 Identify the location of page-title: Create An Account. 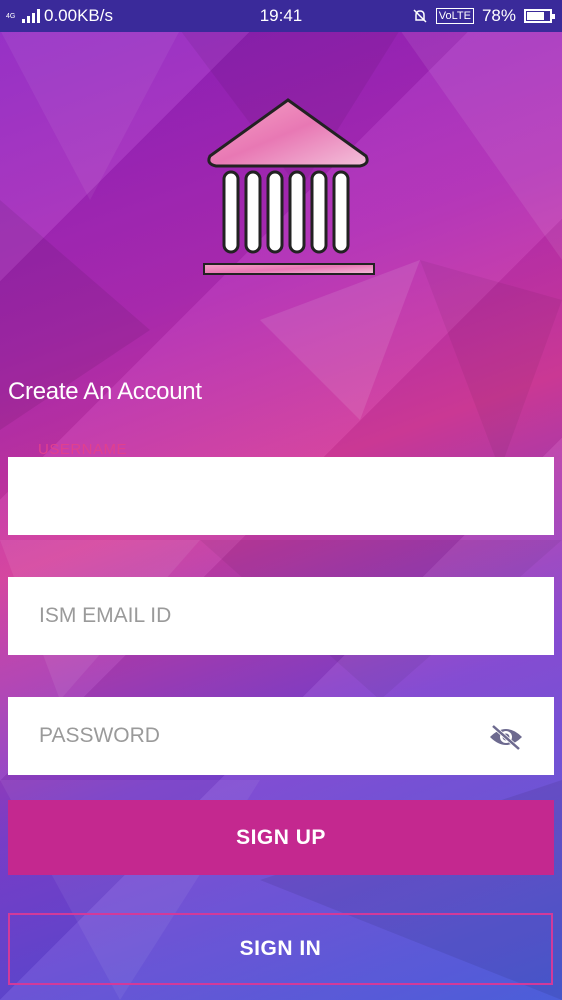
(105, 391).